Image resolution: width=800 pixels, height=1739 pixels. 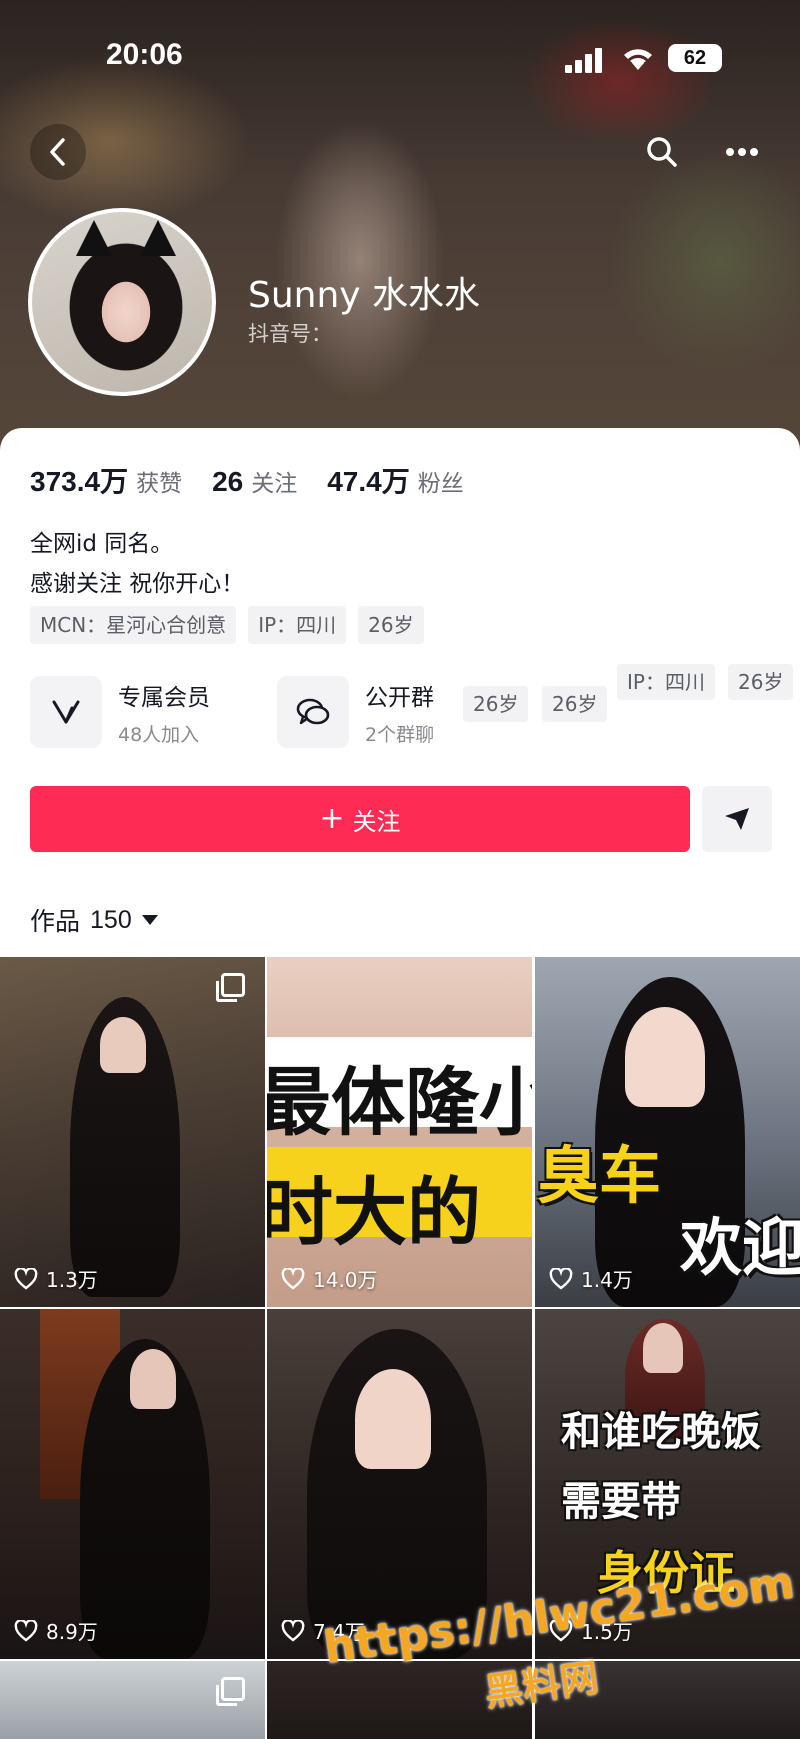 I want to click on follow-button: + 关注, so click(x=360, y=819).